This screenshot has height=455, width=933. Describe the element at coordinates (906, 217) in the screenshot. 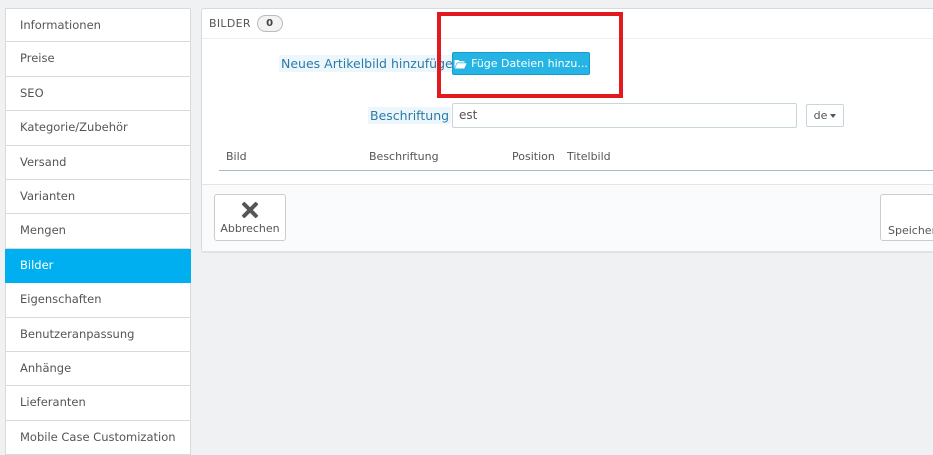

I see `save-button: Speicher` at that location.